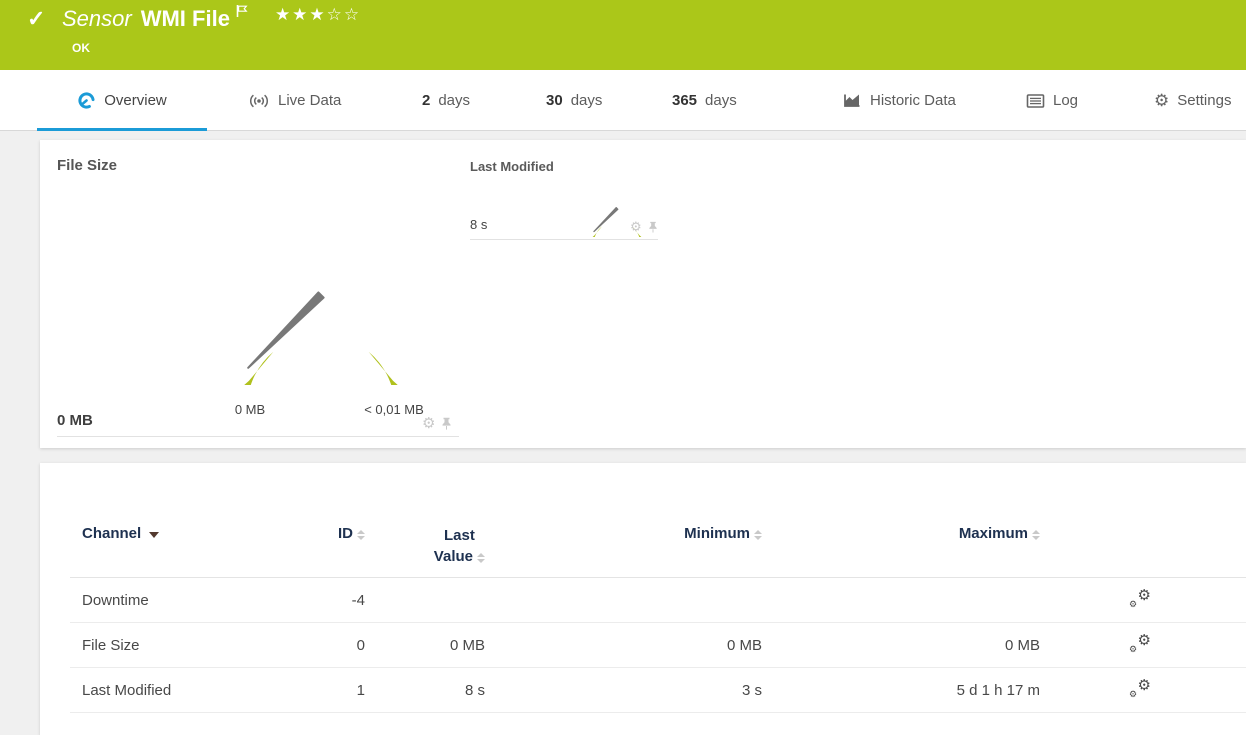 Image resolution: width=1246 pixels, height=735 pixels. What do you see at coordinates (259, 100) in the screenshot?
I see `broadcast-icon` at bounding box center [259, 100].